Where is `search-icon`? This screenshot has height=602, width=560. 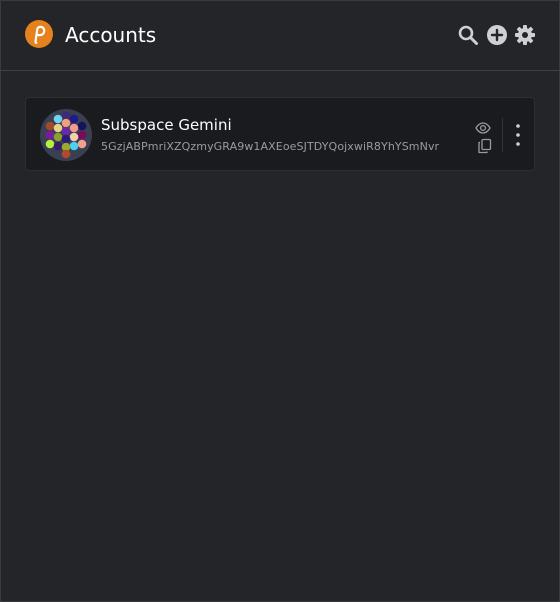
search-icon is located at coordinates (468, 35).